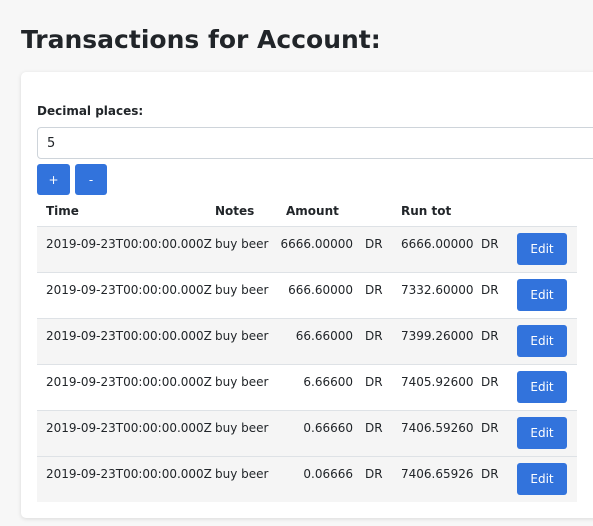  I want to click on column-header-run-tot: Run tot, so click(426, 211).